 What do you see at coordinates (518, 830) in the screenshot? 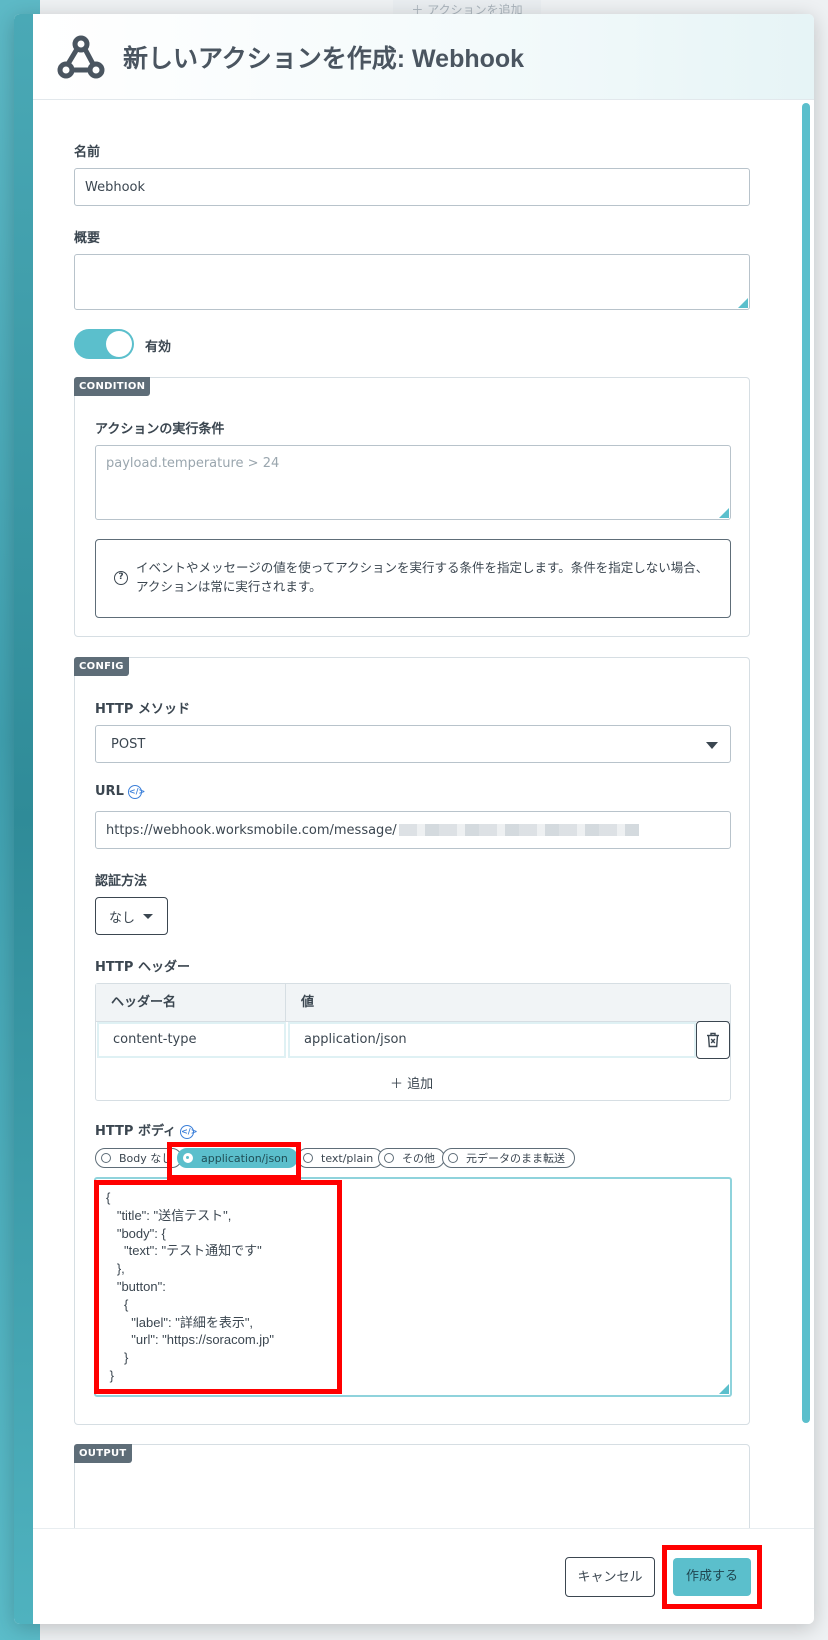
I see `redacted-url-part` at bounding box center [518, 830].